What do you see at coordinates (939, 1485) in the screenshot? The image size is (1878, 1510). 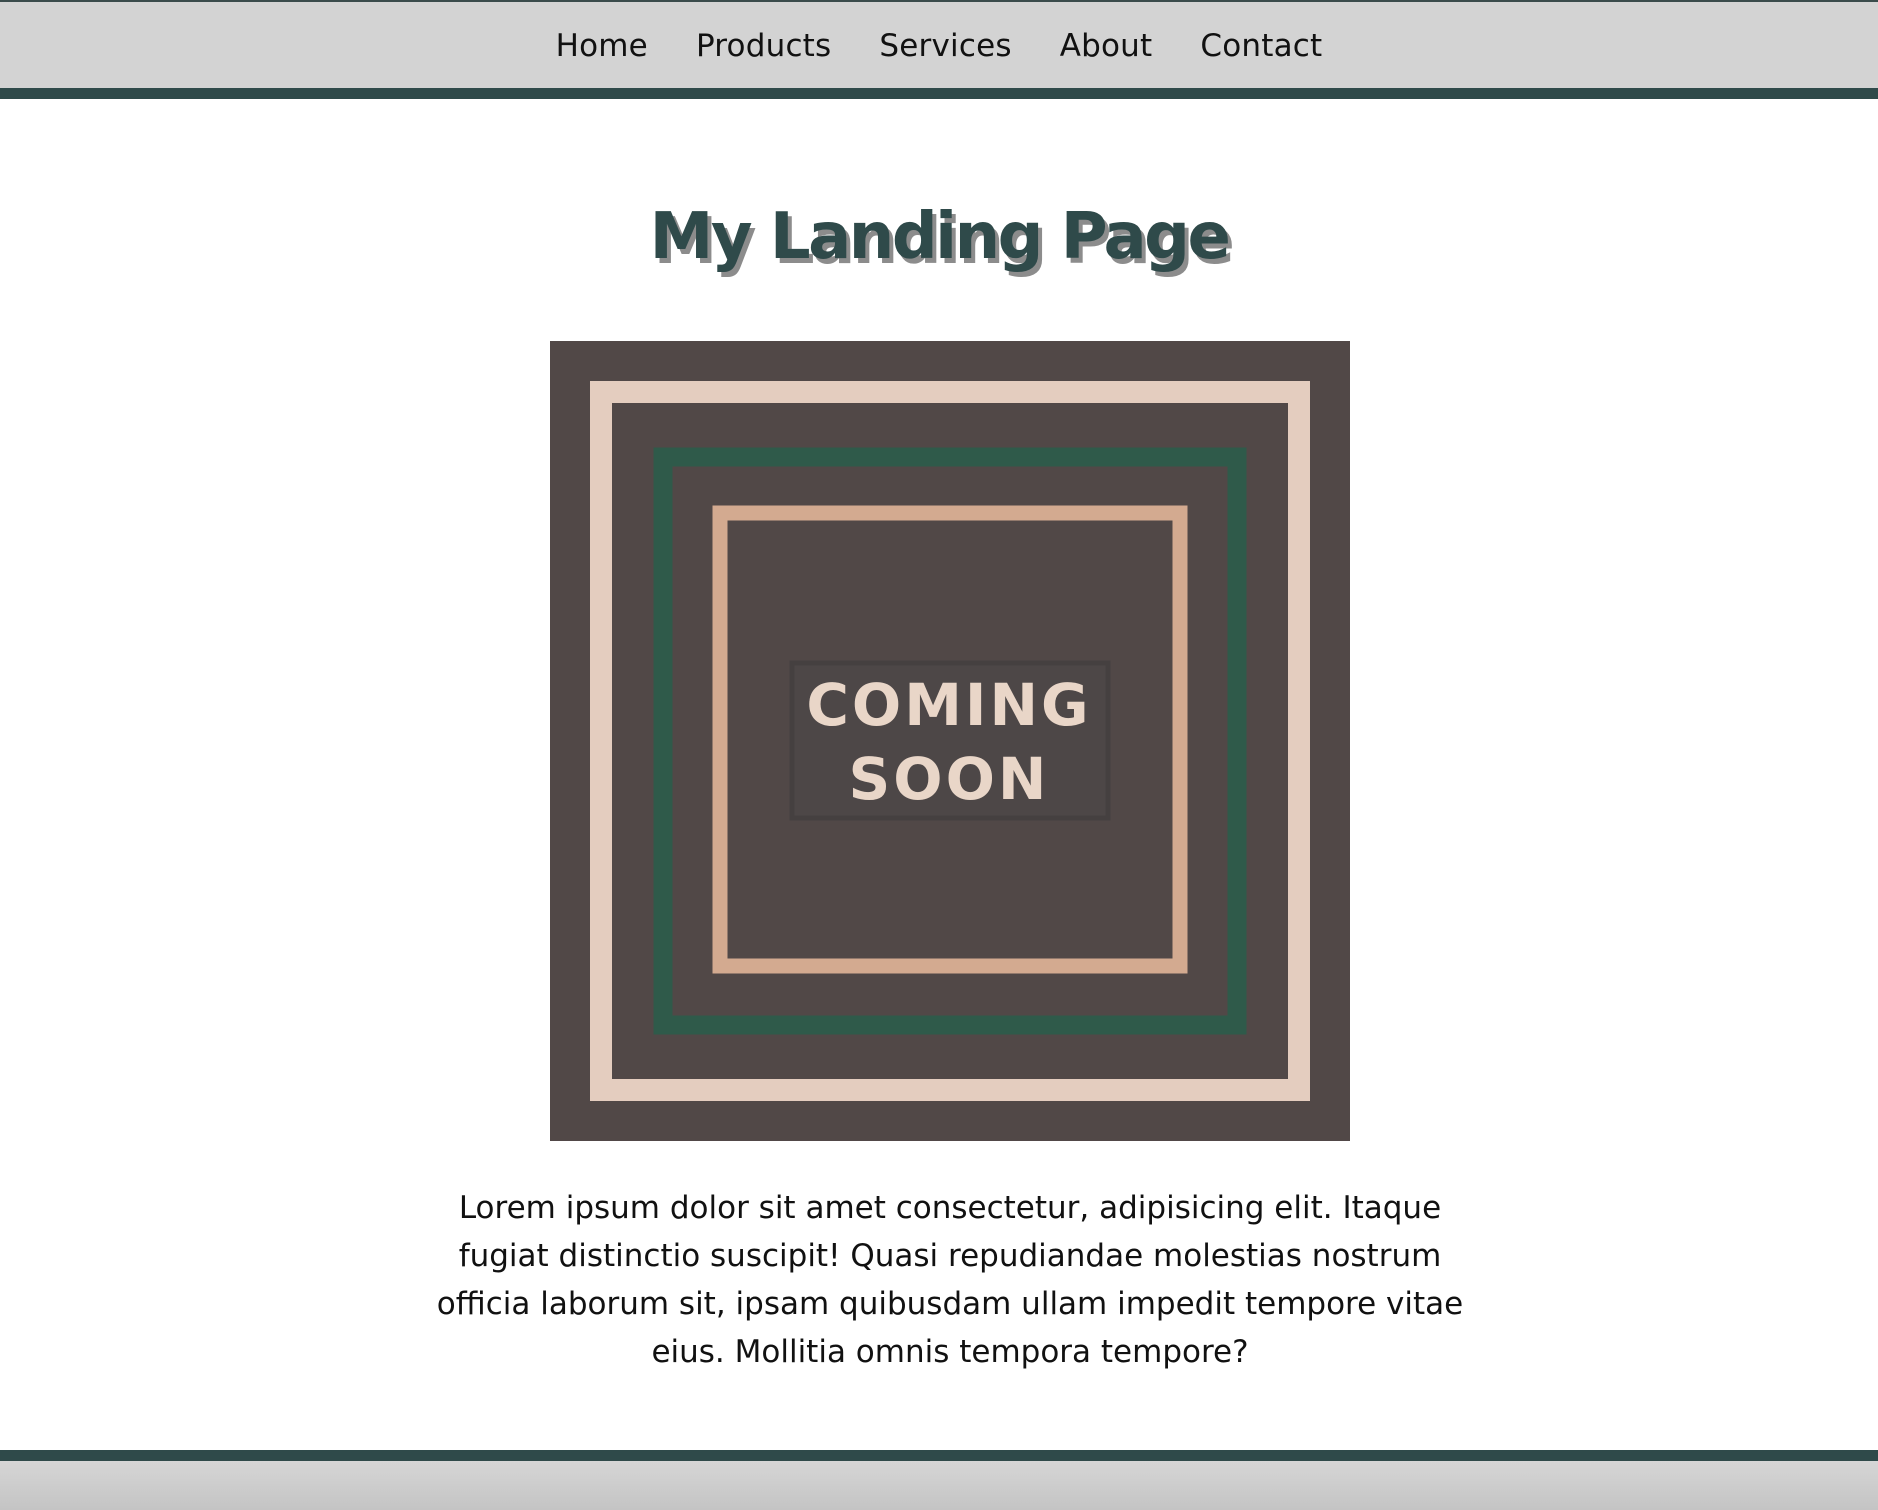 I see `footer` at bounding box center [939, 1485].